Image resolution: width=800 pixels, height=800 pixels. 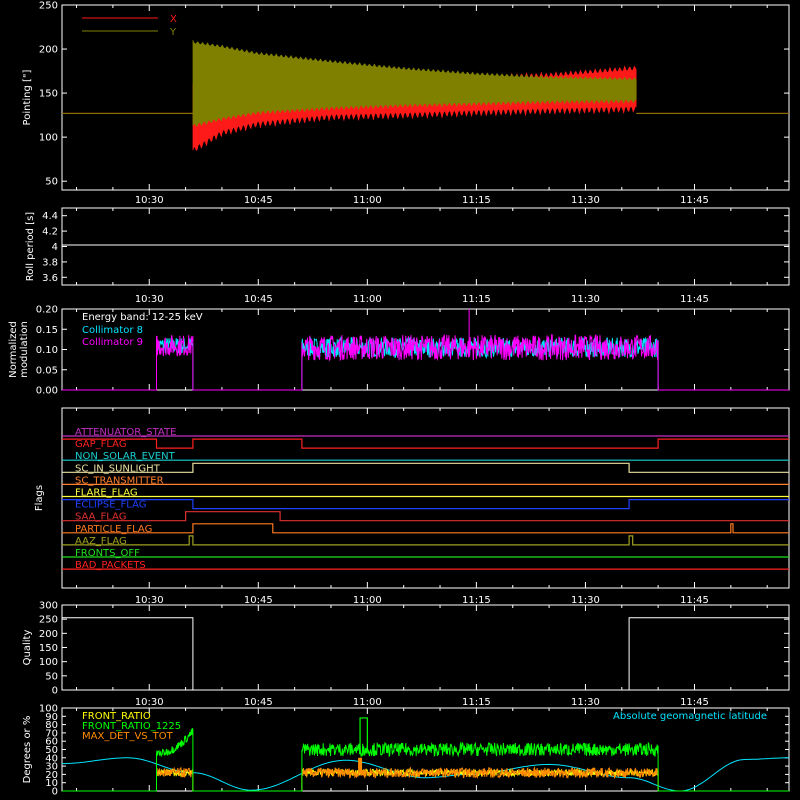 What do you see at coordinates (367, 702) in the screenshot?
I see `quality-xtick-label: 11:00` at bounding box center [367, 702].